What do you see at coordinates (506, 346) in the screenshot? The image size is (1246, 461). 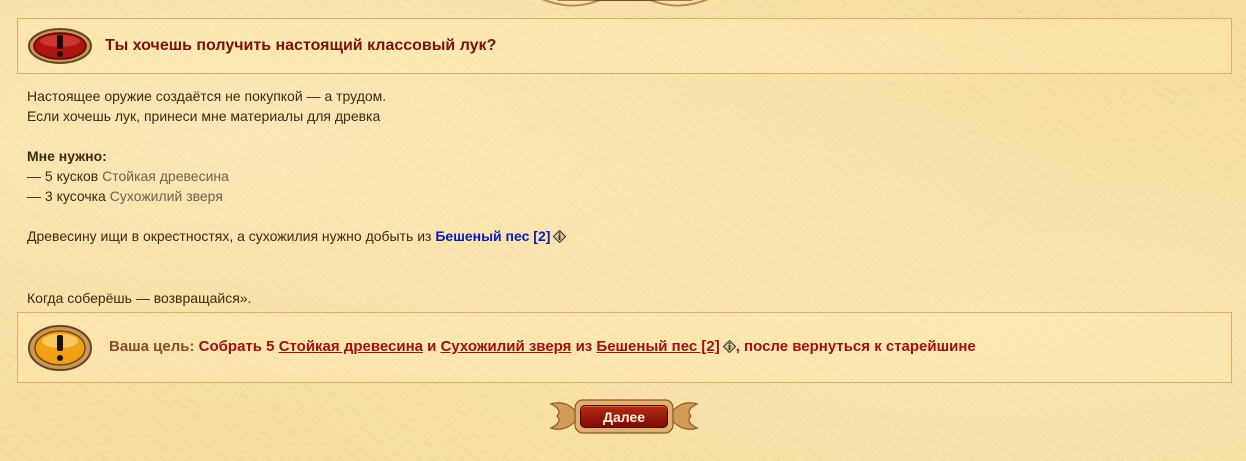 I see `goal-item-link: Сухожилий зверя` at bounding box center [506, 346].